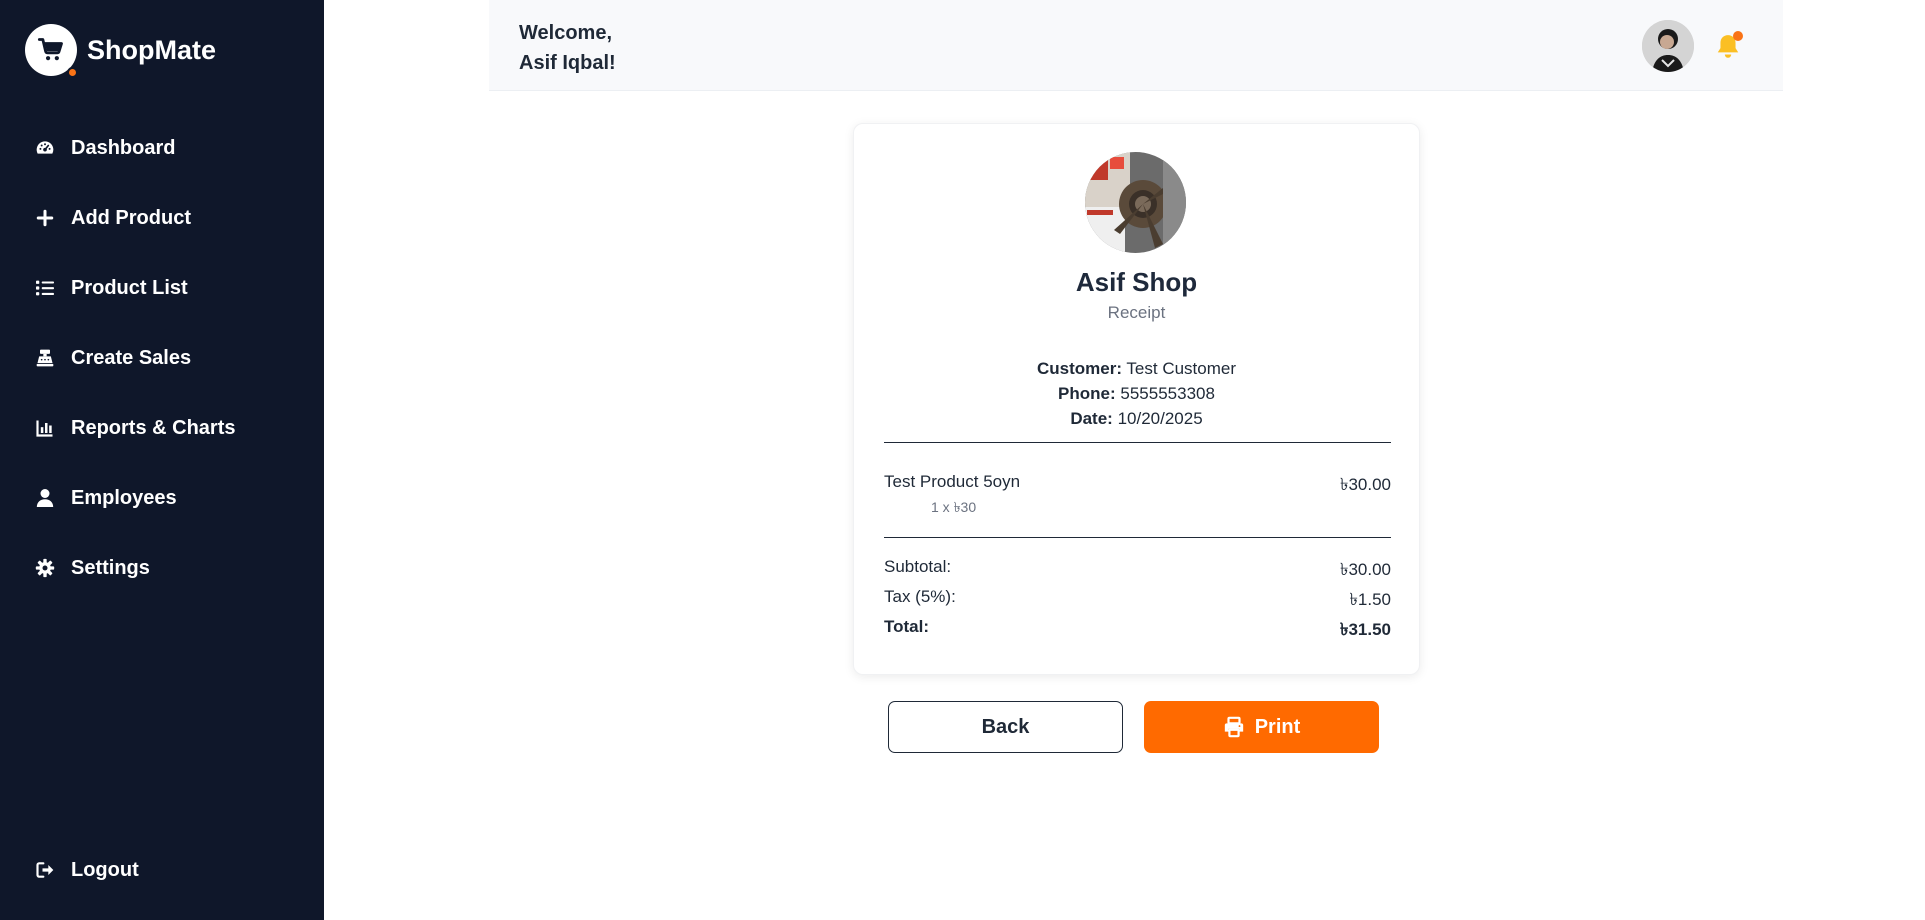 This screenshot has width=1925, height=920. Describe the element at coordinates (567, 48) in the screenshot. I see `welcome-message: Welcome, Asif Iqbal!` at that location.